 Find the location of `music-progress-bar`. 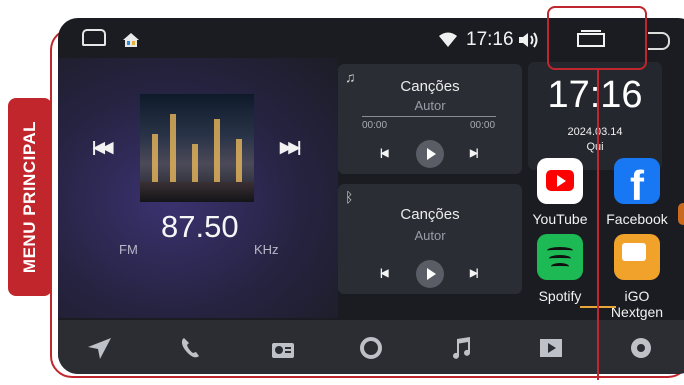

music-progress-bar is located at coordinates (429, 116).